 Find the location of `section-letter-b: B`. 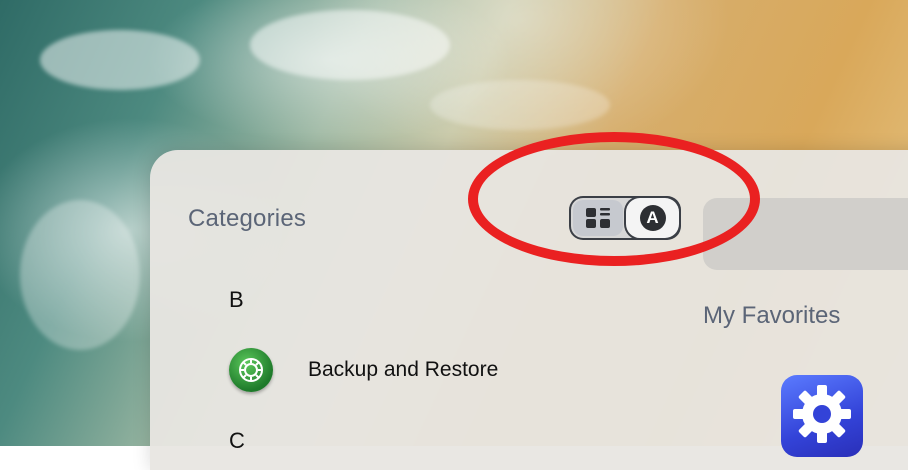

section-letter-b: B is located at coordinates (236, 299).